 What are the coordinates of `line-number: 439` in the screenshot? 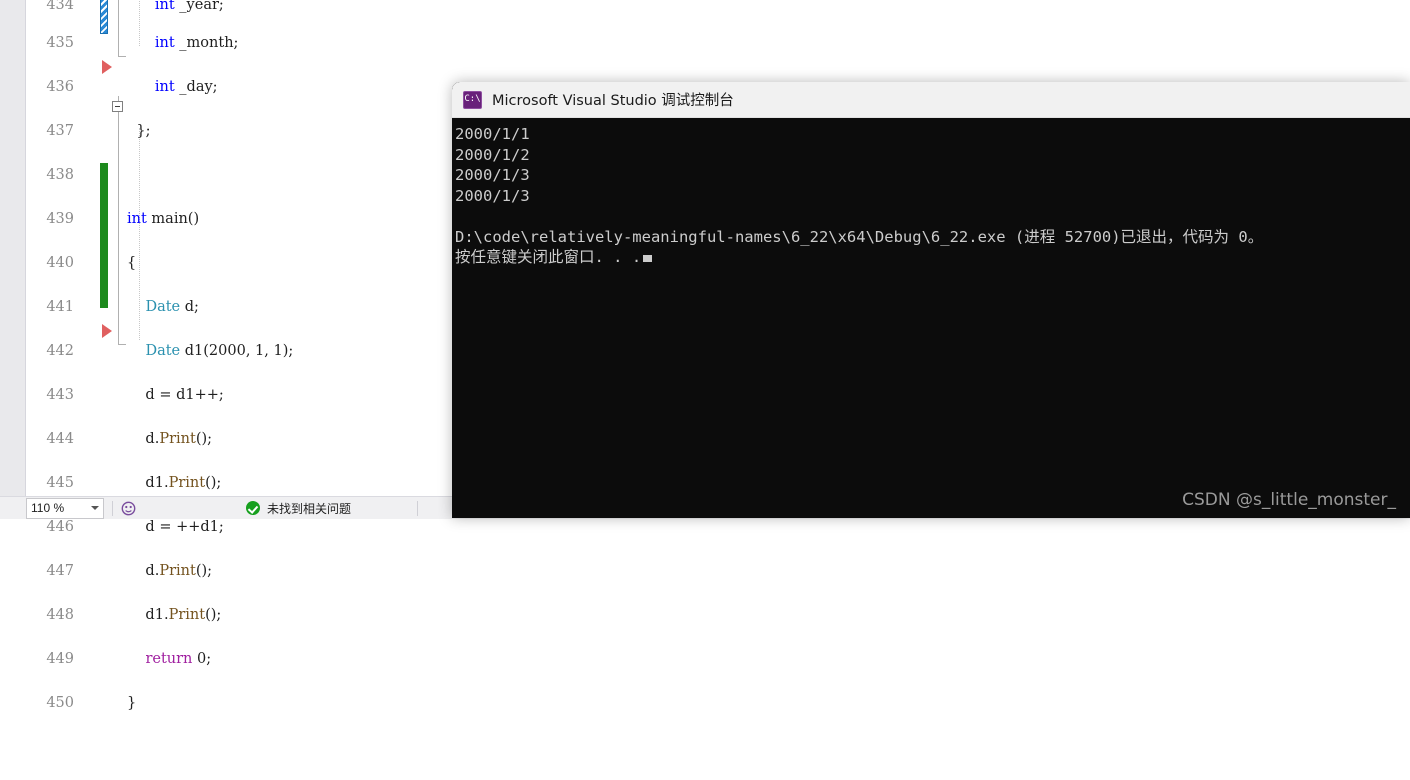 It's located at (60, 219).